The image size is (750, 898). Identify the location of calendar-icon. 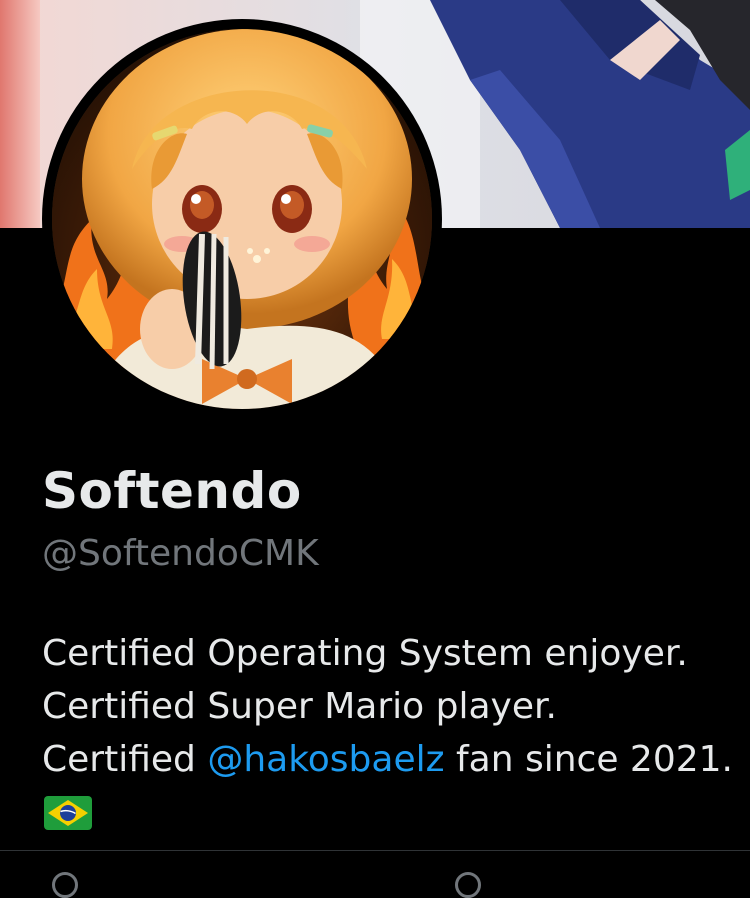
(468, 885).